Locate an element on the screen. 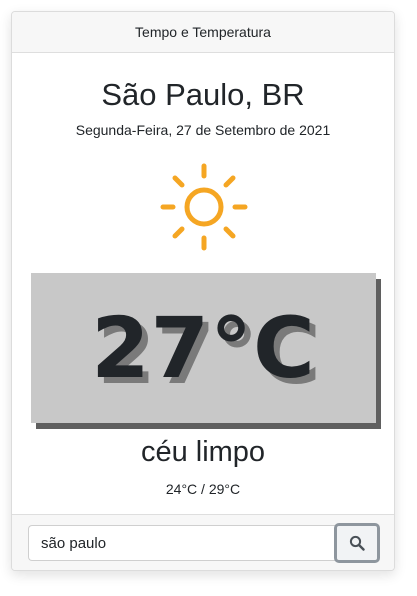  app-title: Tempo e Temperatura is located at coordinates (203, 32).